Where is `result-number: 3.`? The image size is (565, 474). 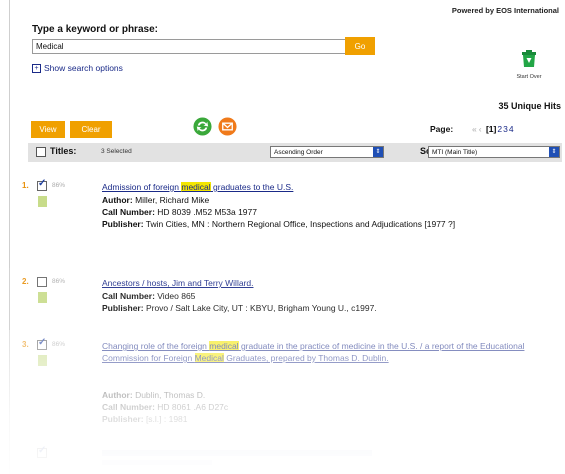 result-number: 3. is located at coordinates (25, 344).